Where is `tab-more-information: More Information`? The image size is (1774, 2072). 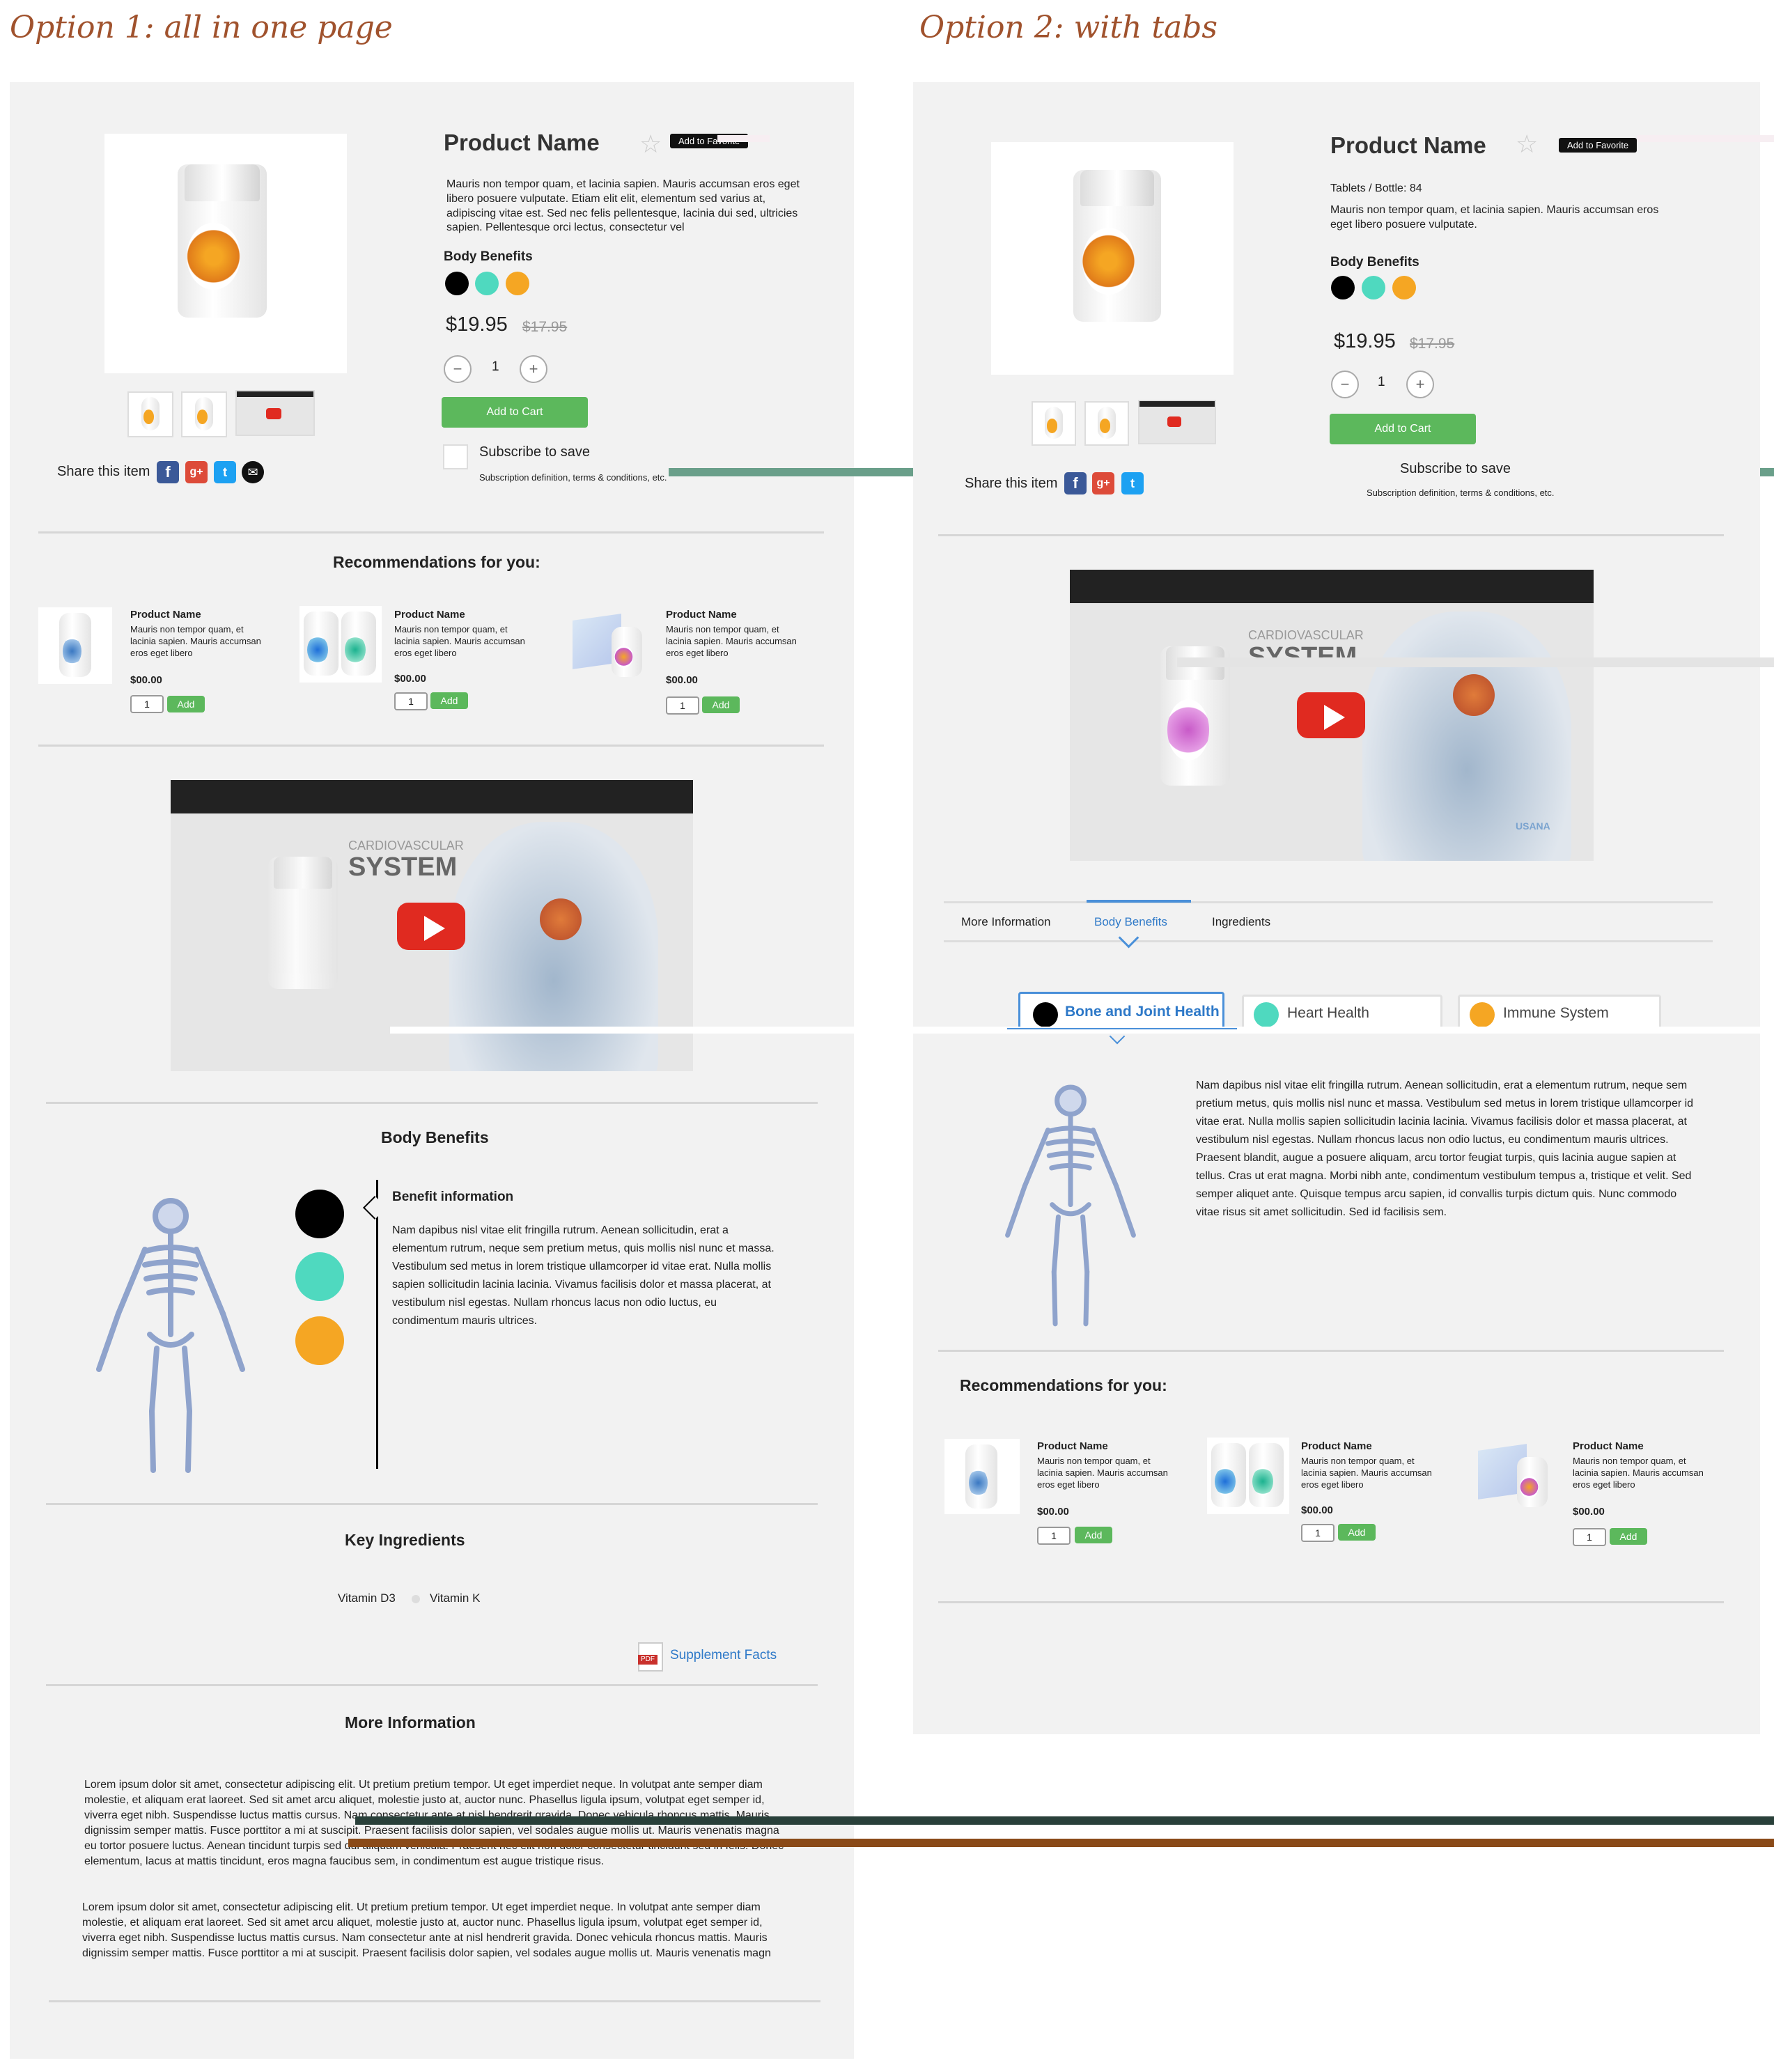
tab-more-information: More Information is located at coordinates (1006, 922).